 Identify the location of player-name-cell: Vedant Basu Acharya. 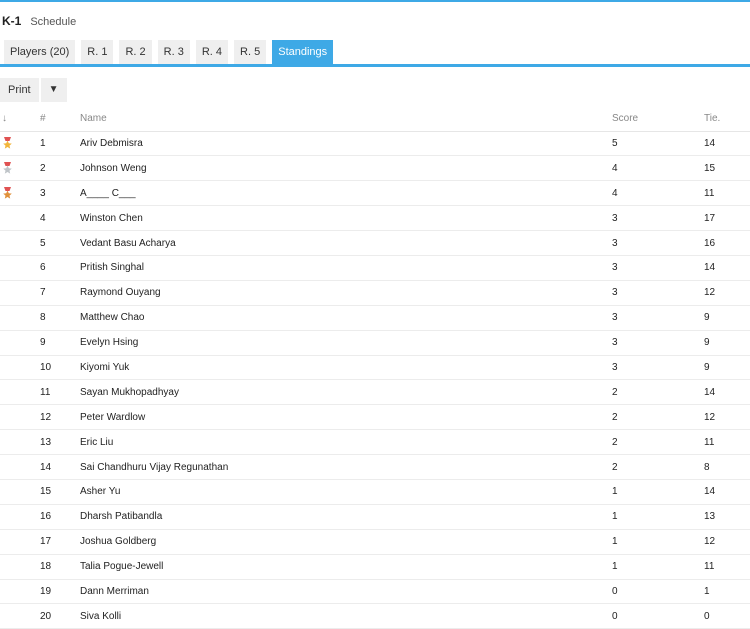
(346, 243).